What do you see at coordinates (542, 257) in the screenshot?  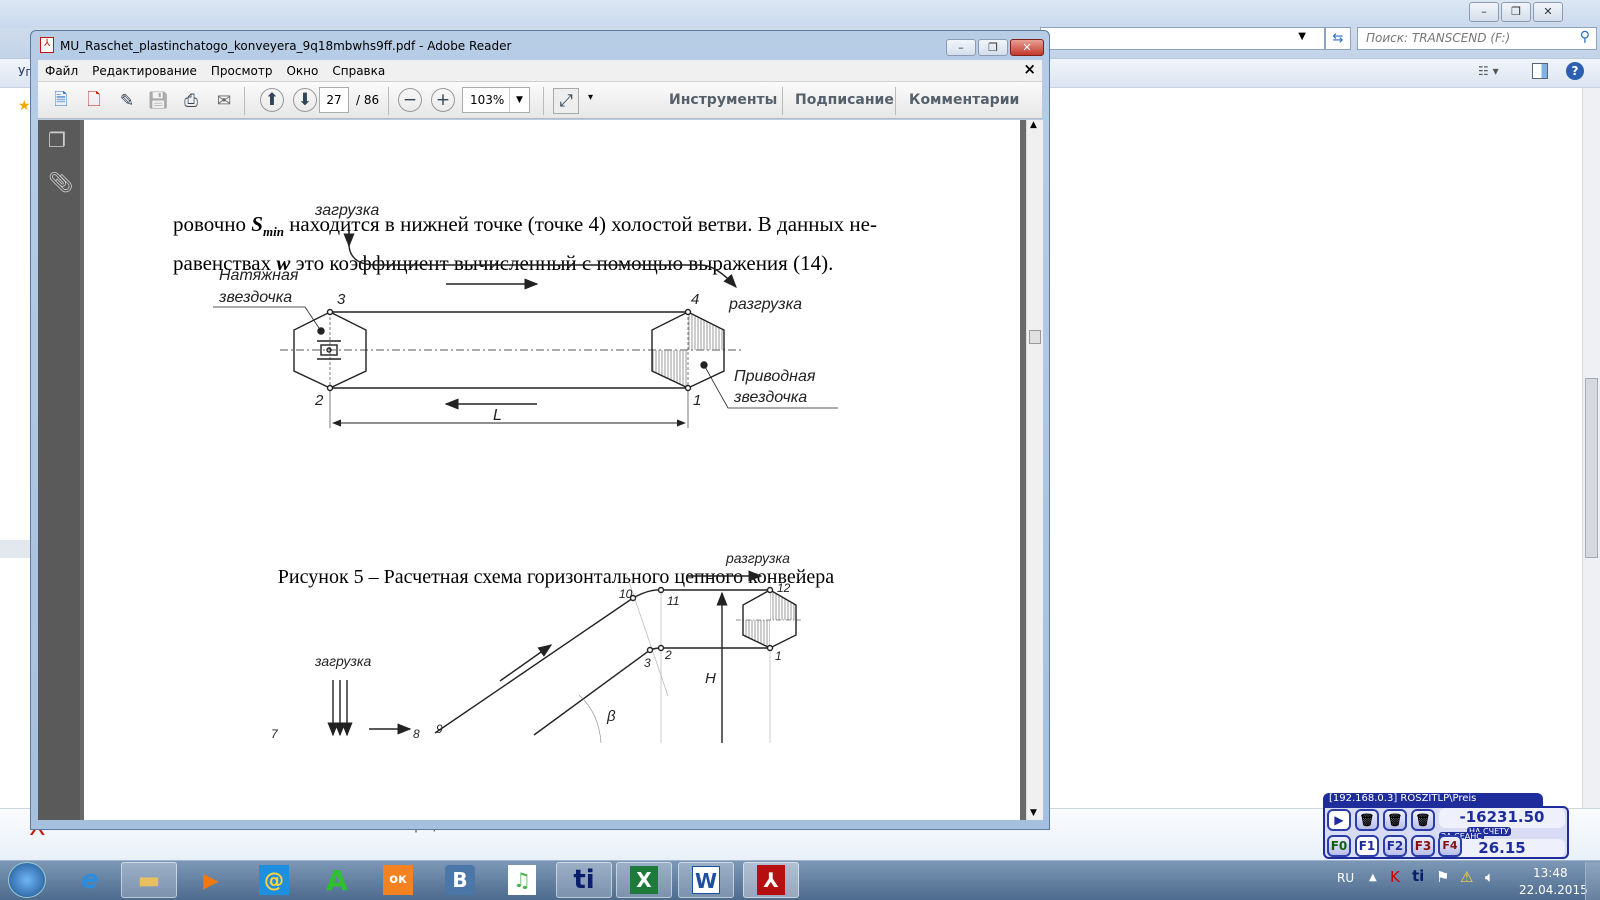 I see `fig1-material-flow-arrow` at bounding box center [542, 257].